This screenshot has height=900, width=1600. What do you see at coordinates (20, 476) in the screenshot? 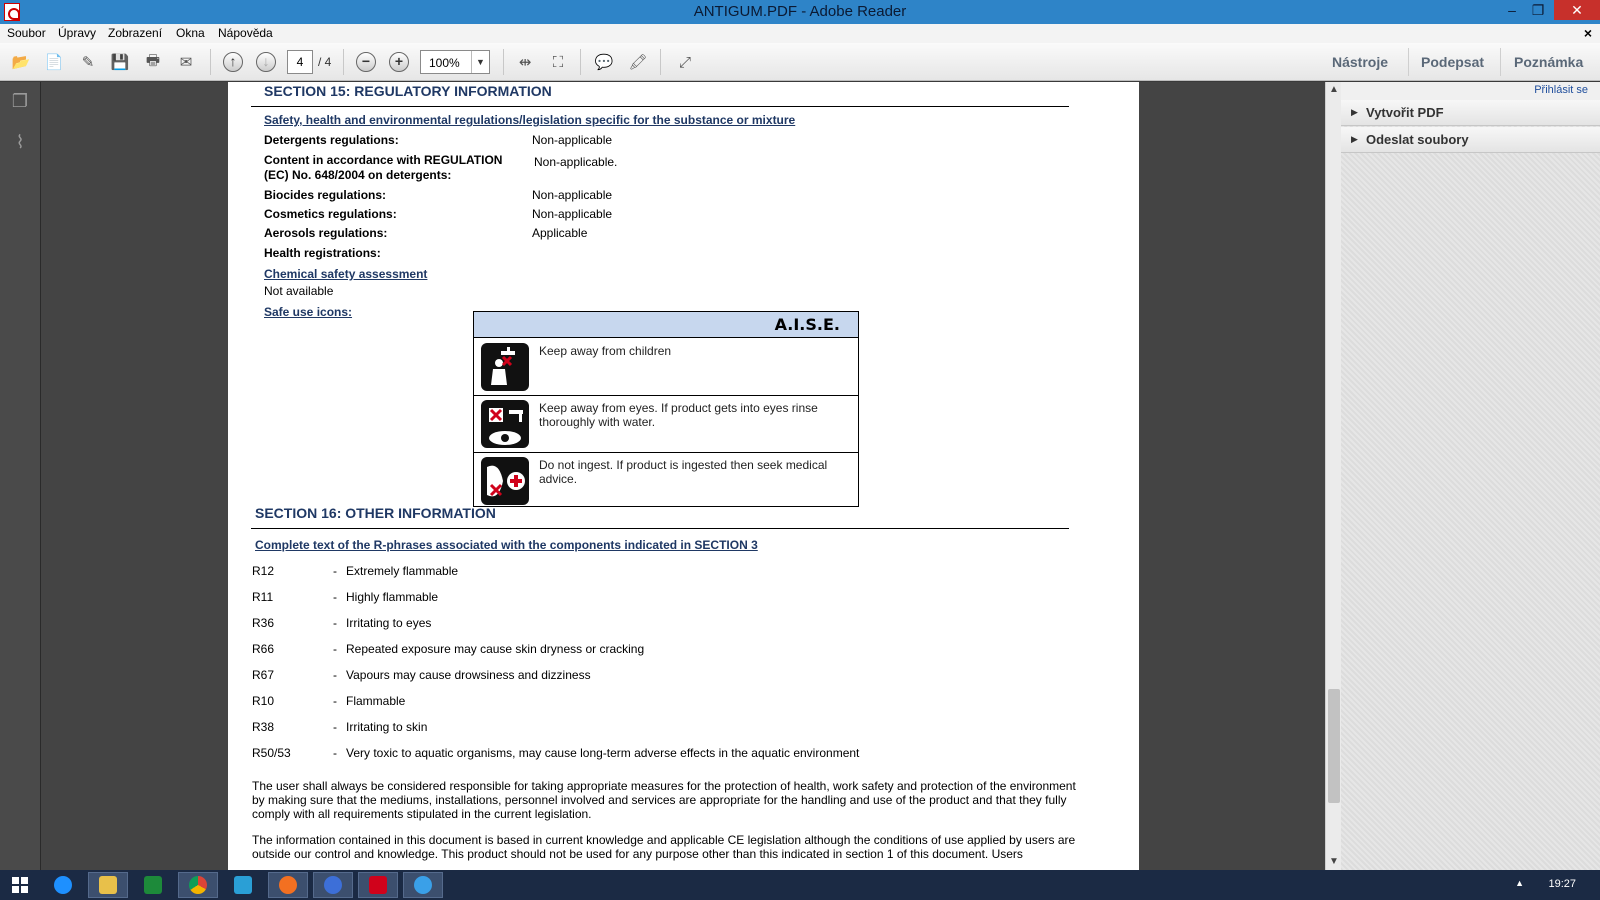
I see `navigation-pane: ❐ ⌇` at bounding box center [20, 476].